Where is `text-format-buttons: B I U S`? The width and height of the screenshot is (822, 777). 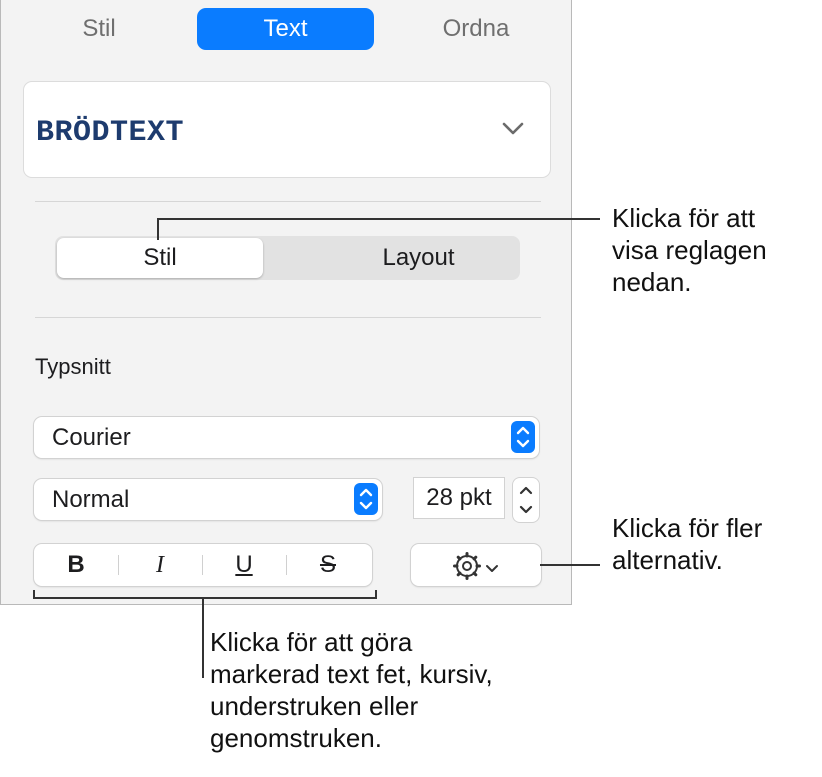
text-format-buttons: B I U S is located at coordinates (203, 565).